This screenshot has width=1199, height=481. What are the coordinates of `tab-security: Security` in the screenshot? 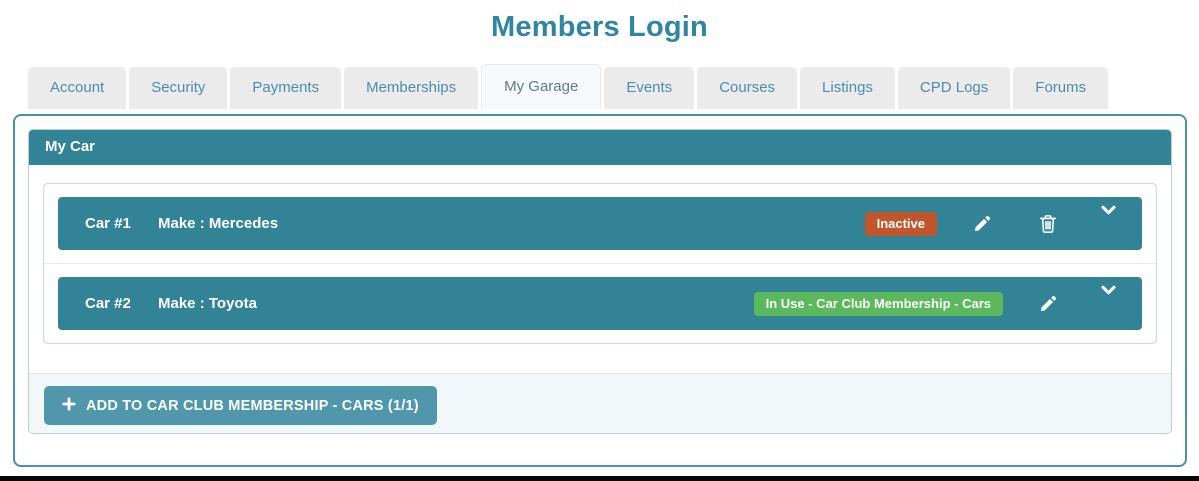 It's located at (178, 88).